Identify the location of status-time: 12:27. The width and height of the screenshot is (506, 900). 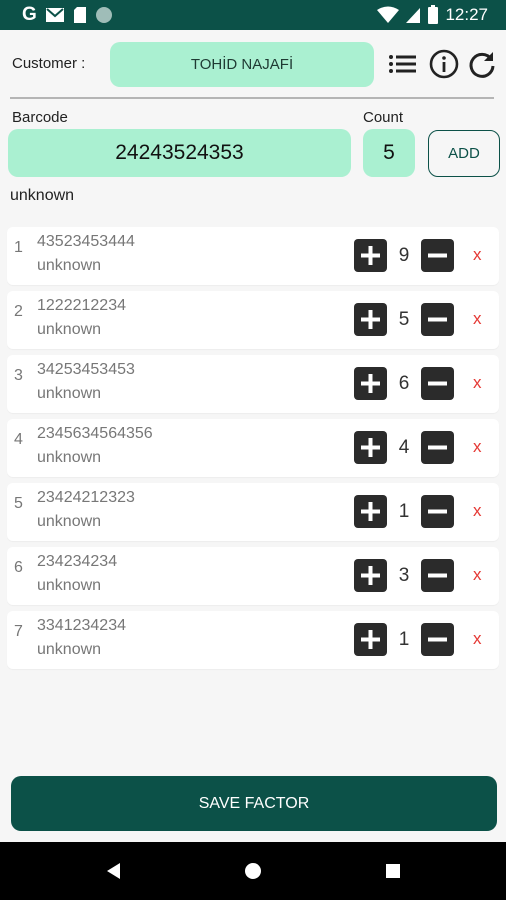
(466, 14).